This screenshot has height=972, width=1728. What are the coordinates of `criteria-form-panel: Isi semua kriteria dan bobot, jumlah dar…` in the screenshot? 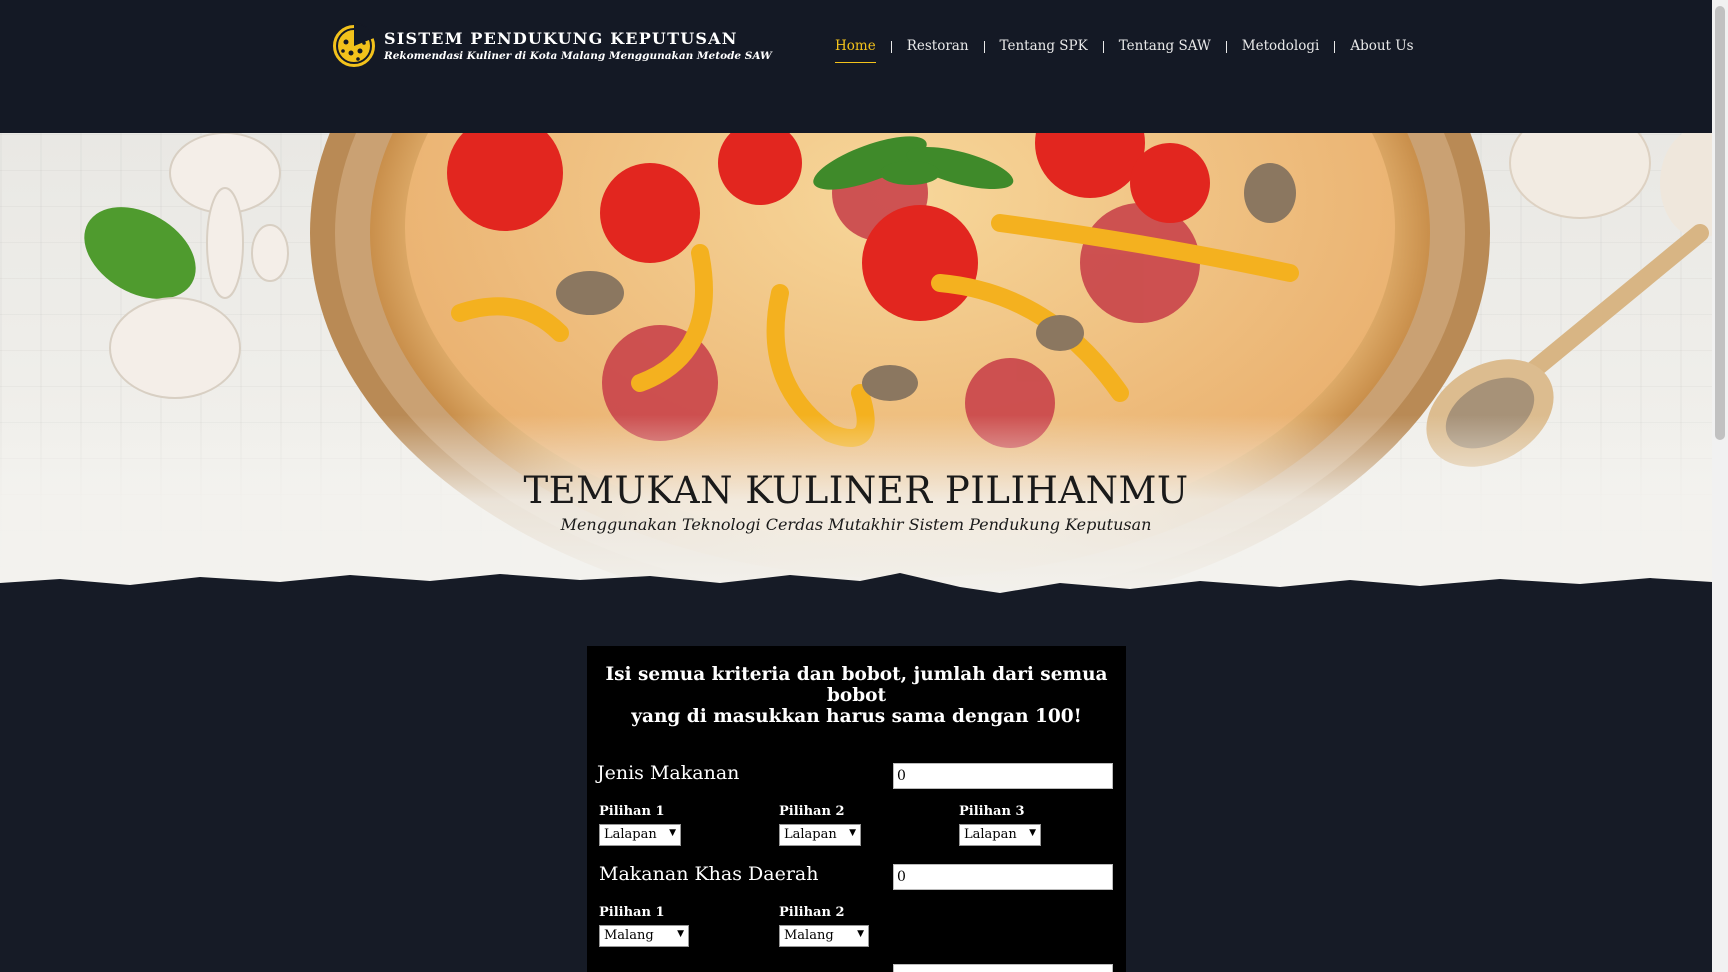 It's located at (856, 809).